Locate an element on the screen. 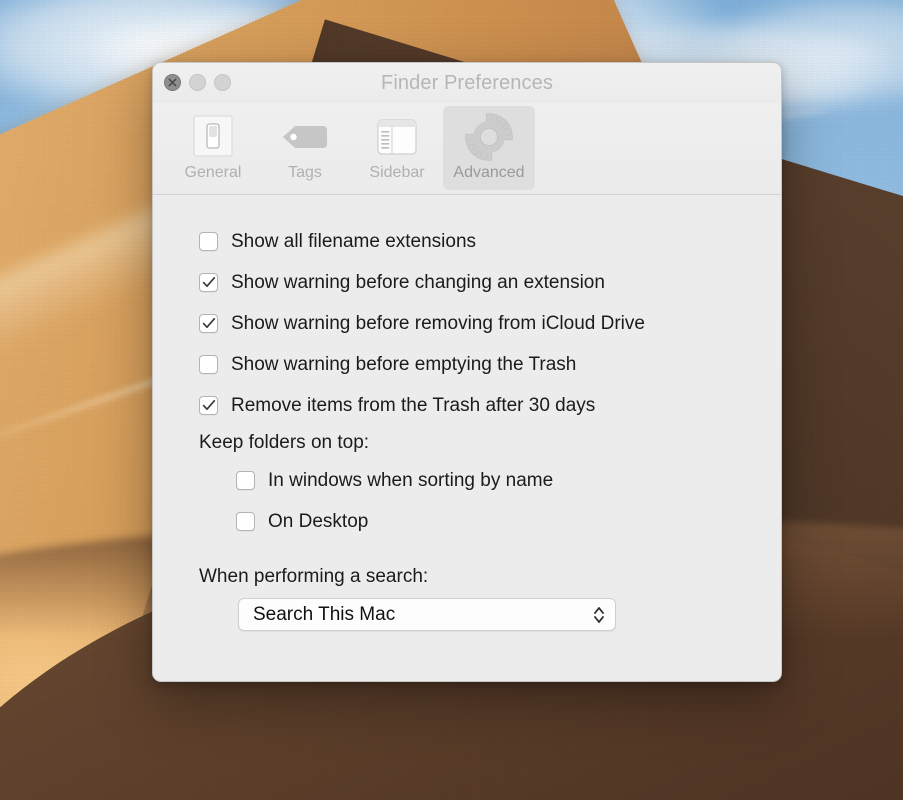  checkbox-remove-items-trash-30-days is located at coordinates (208, 405).